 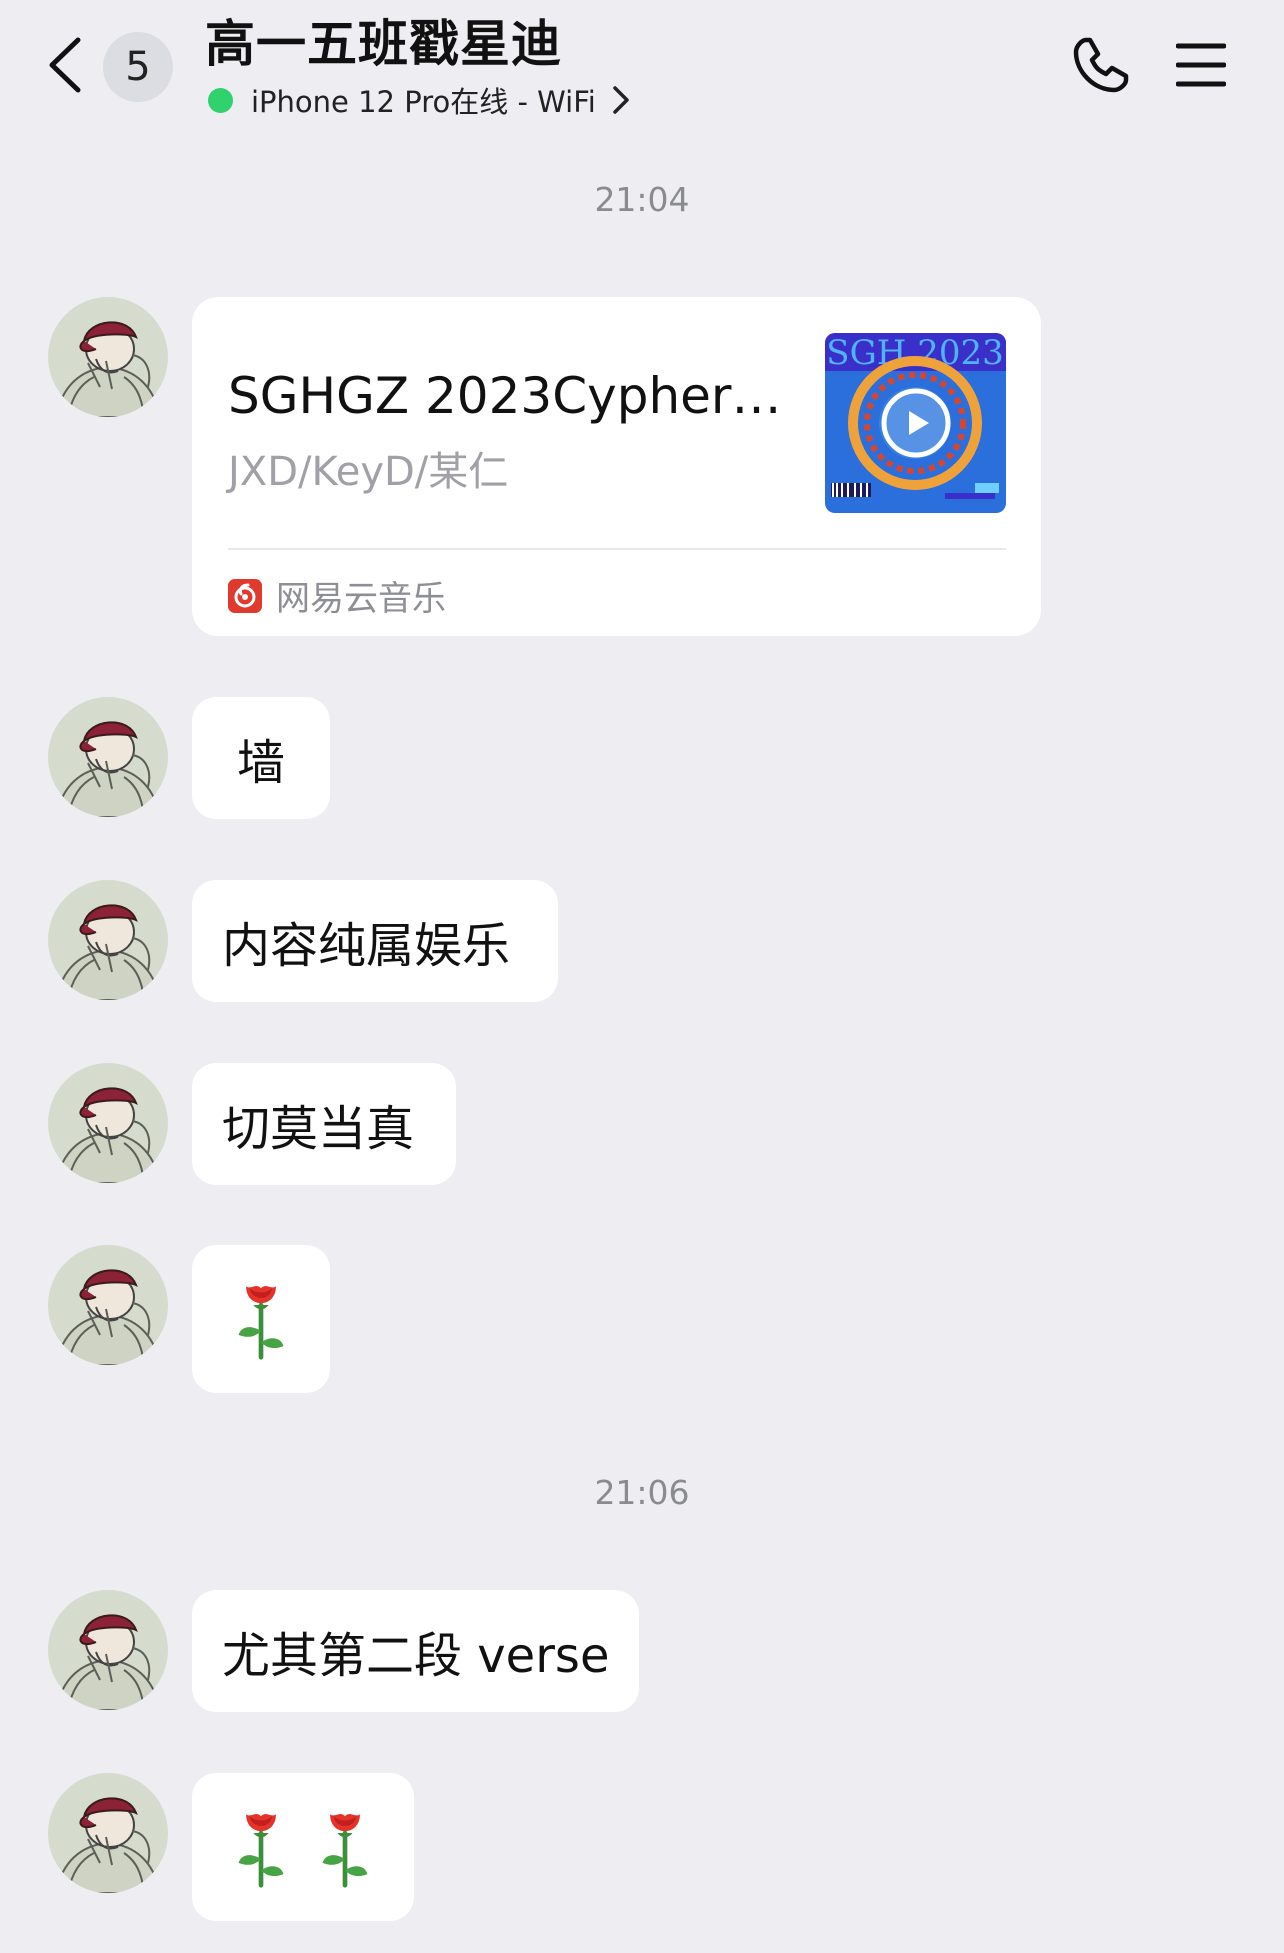 I want to click on album-cover-text: SGH 2023, so click(x=914, y=353).